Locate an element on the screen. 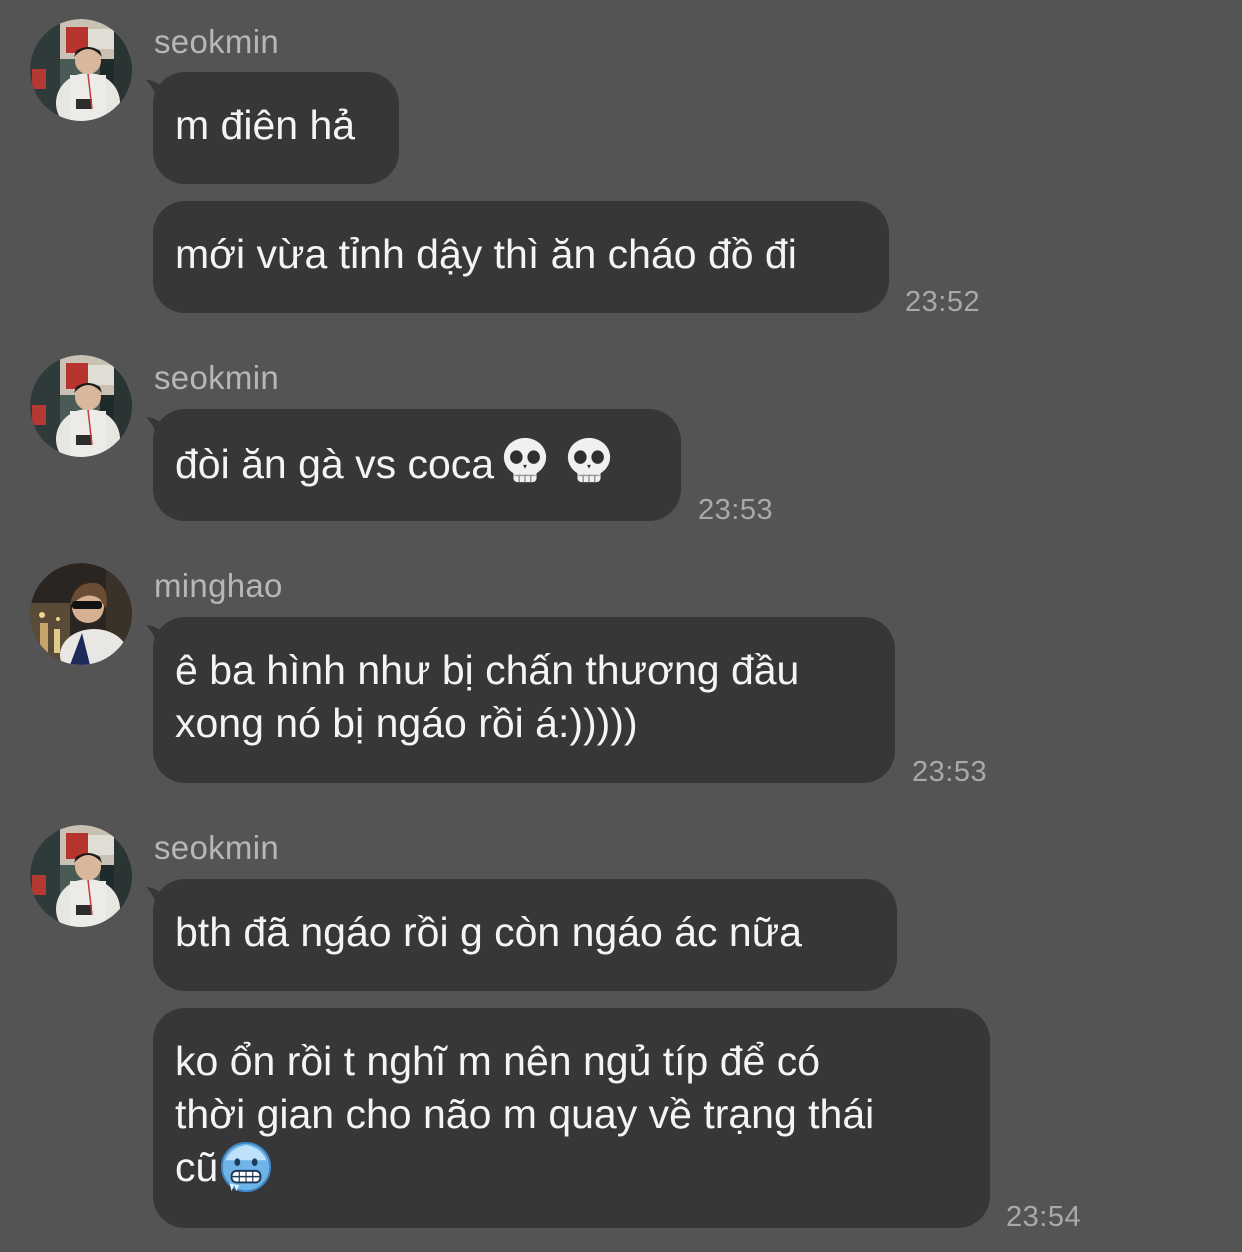 This screenshot has width=1242, height=1252. message-bubble: đòi ăn gà vs coca is located at coordinates (417, 465).